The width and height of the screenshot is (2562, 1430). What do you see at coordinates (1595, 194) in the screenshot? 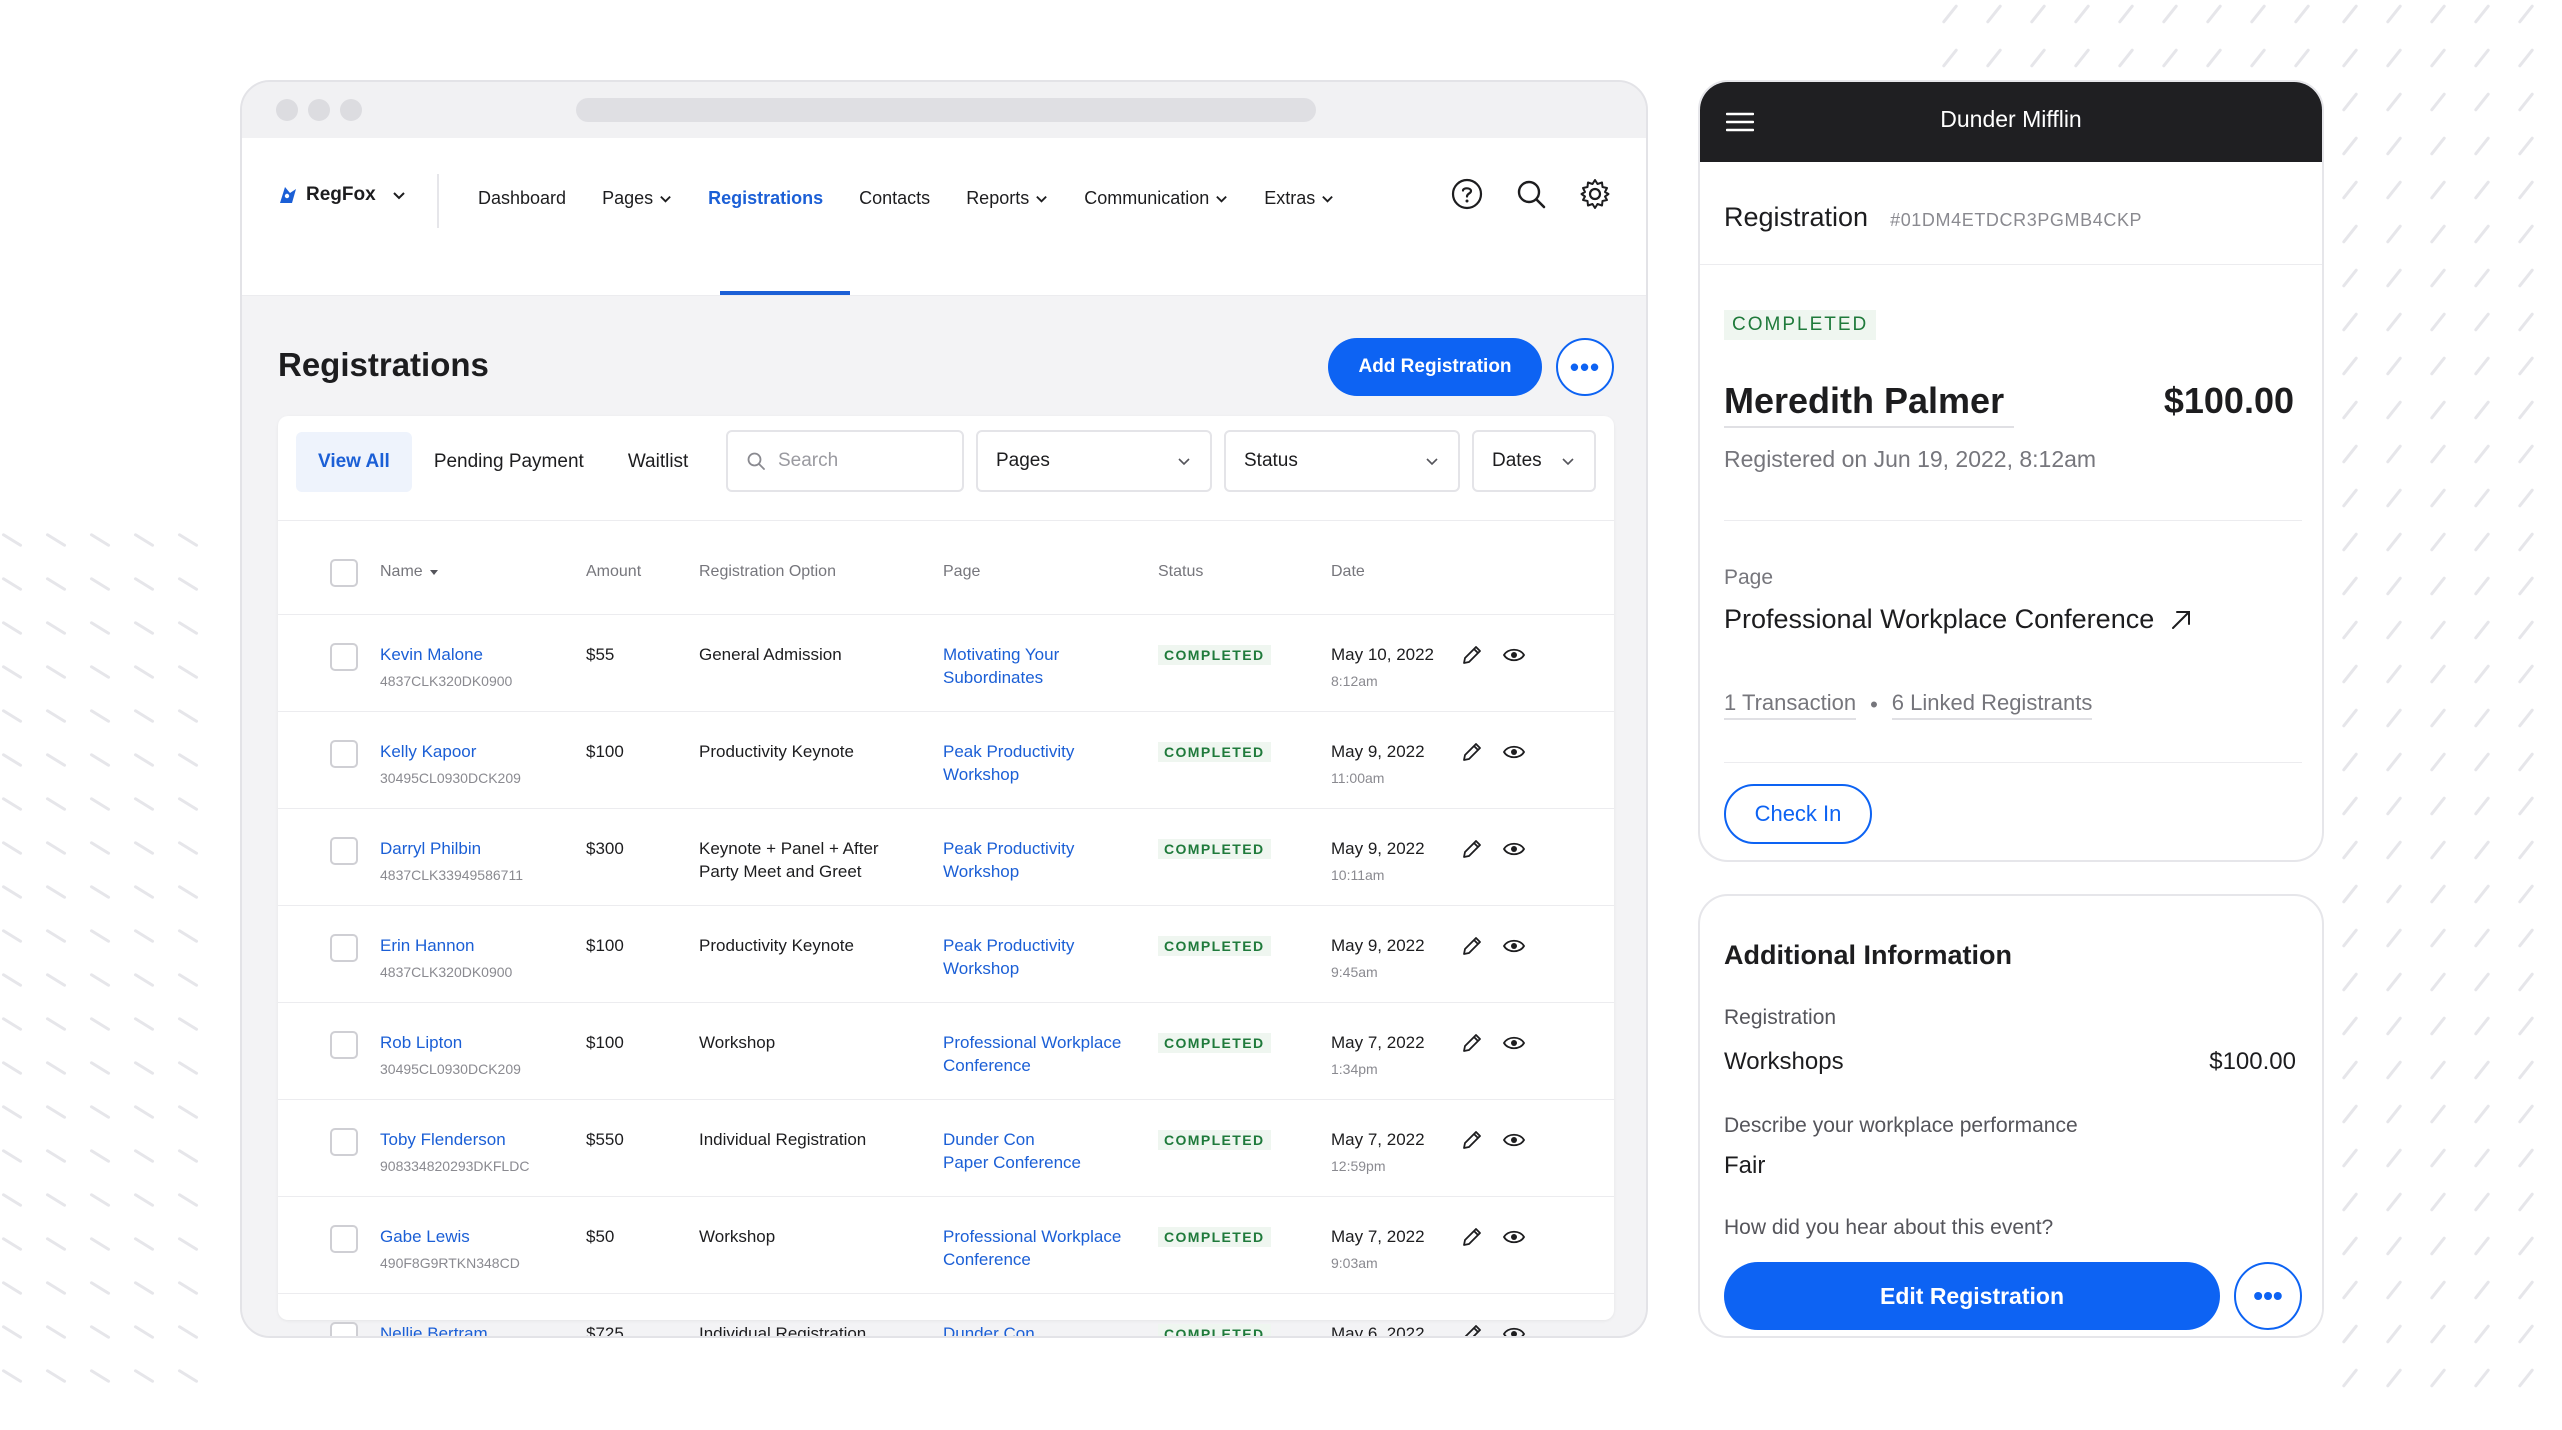
I see `gear-icon` at bounding box center [1595, 194].